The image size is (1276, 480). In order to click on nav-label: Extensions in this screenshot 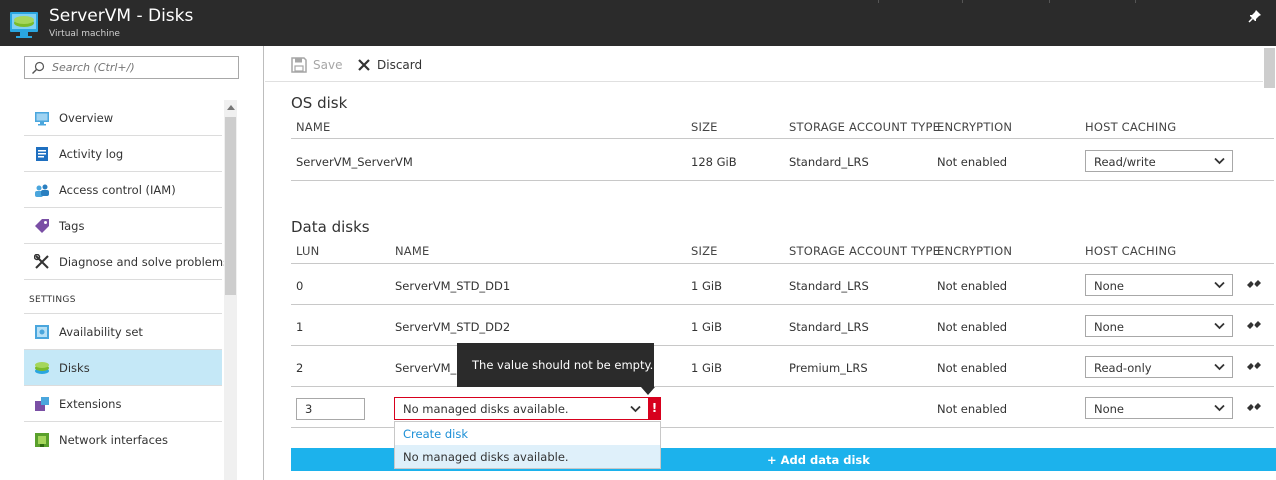, I will do `click(90, 403)`.